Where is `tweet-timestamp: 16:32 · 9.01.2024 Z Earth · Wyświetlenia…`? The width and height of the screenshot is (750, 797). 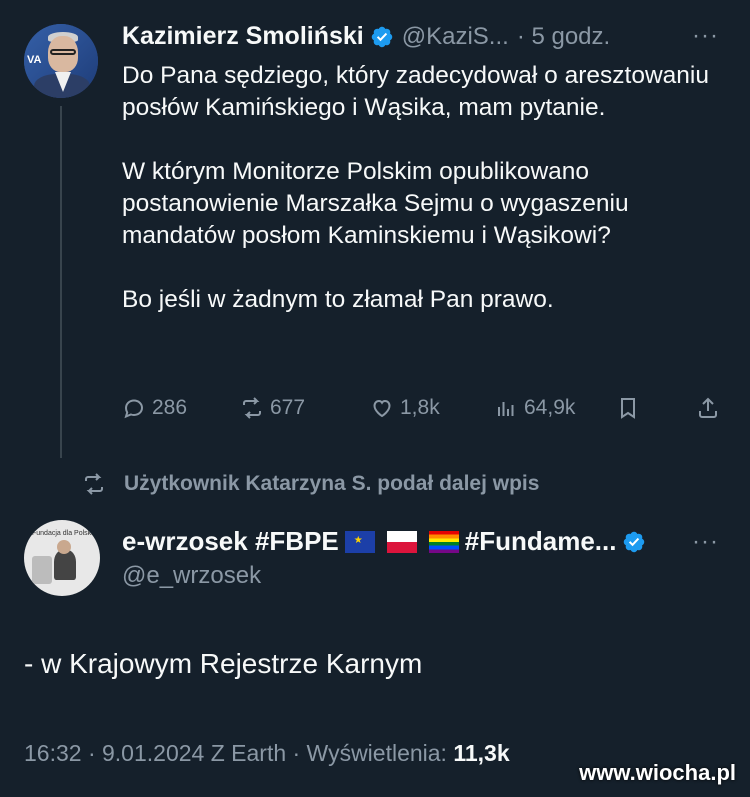 tweet-timestamp: 16:32 · 9.01.2024 Z Earth · Wyświetlenia… is located at coordinates (238, 753).